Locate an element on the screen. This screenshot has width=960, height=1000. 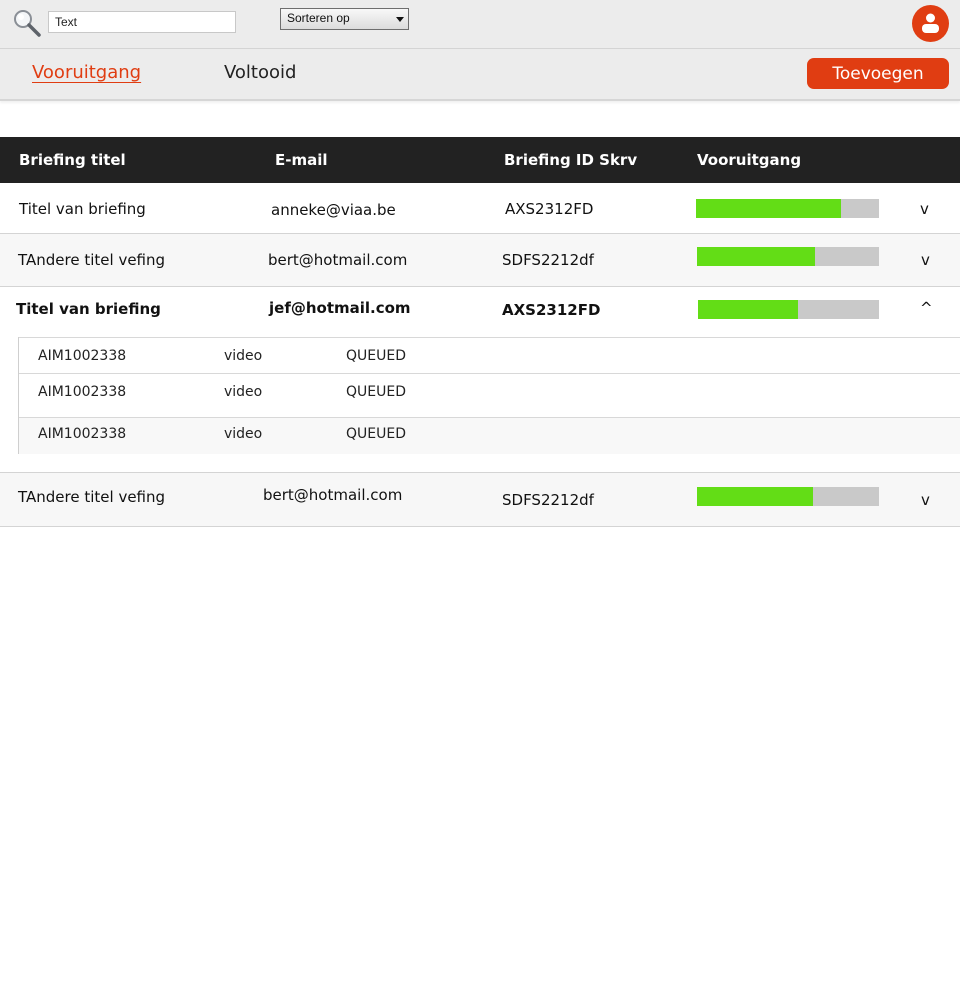
add-button: Toevoegen is located at coordinates (878, 73).